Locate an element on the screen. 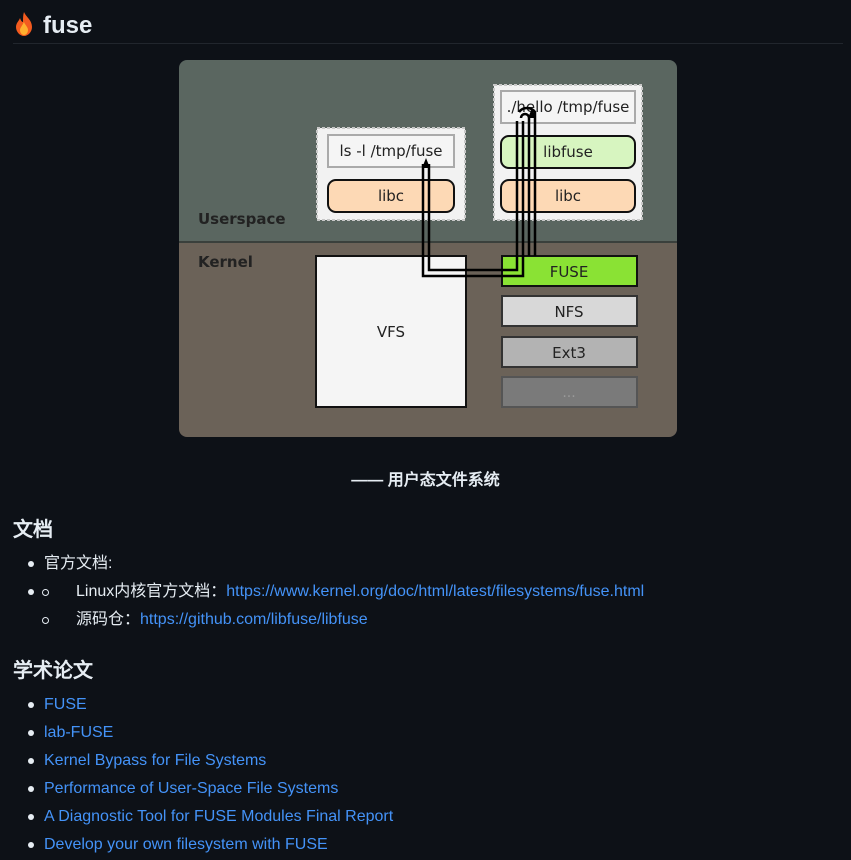 Image resolution: width=851 pixels, height=860 pixels. paper-link-performance: Performance of User-Space File Systems is located at coordinates (191, 788).